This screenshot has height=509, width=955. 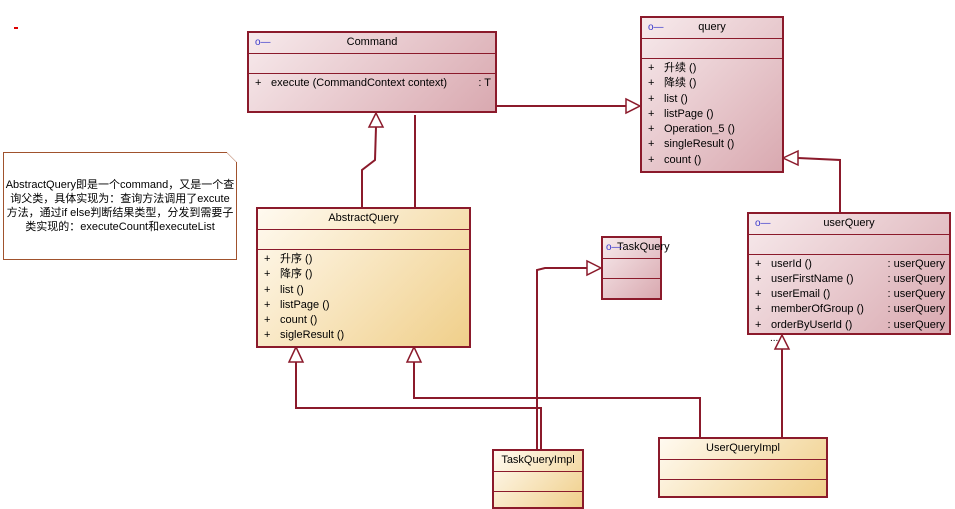 I want to click on operation: + 降序 (), so click(x=366, y=274).